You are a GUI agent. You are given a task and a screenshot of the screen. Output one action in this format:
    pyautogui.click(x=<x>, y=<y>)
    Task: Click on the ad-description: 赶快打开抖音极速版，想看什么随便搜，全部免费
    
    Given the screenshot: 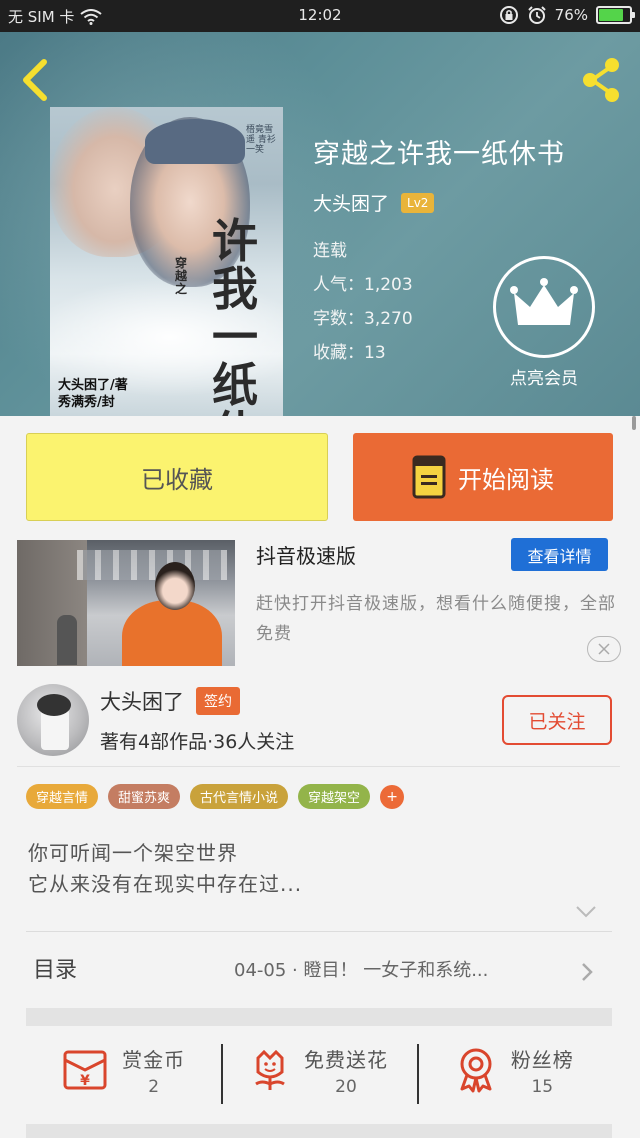 What is the action you would take?
    pyautogui.click(x=436, y=619)
    